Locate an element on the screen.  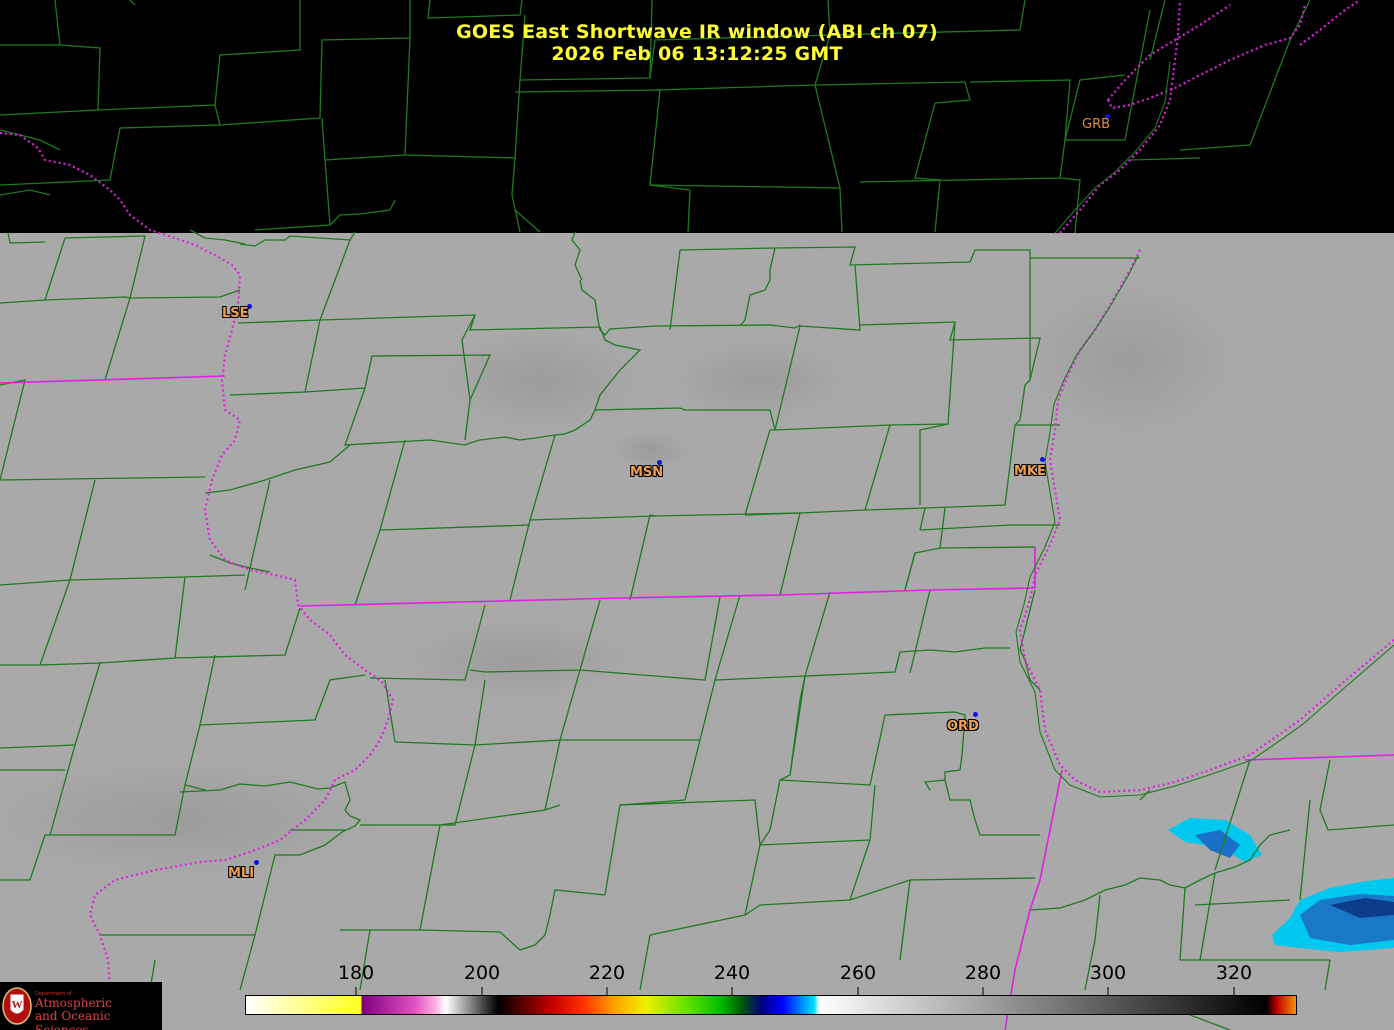
station-lse-label: LSE is located at coordinates (235, 313).